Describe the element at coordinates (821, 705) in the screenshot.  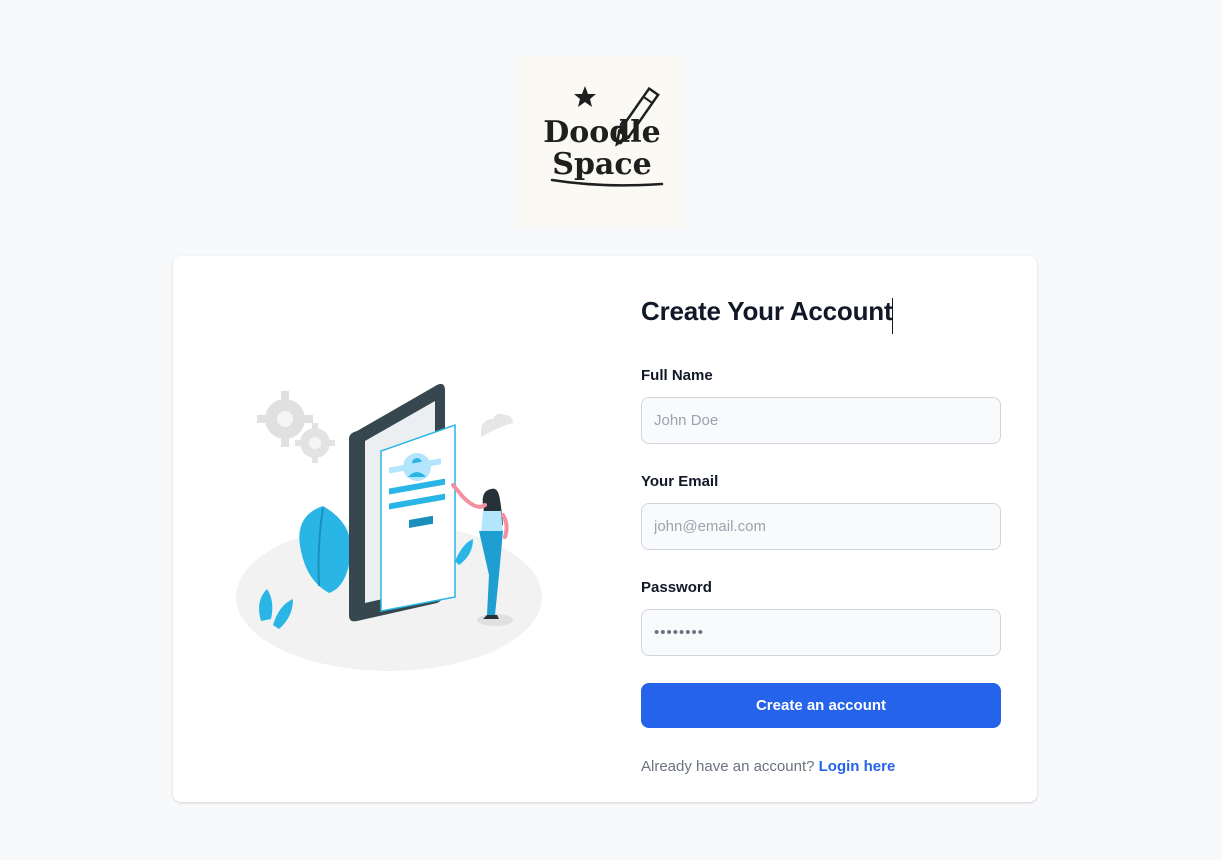
I see `create-account-button: Create an account` at that location.